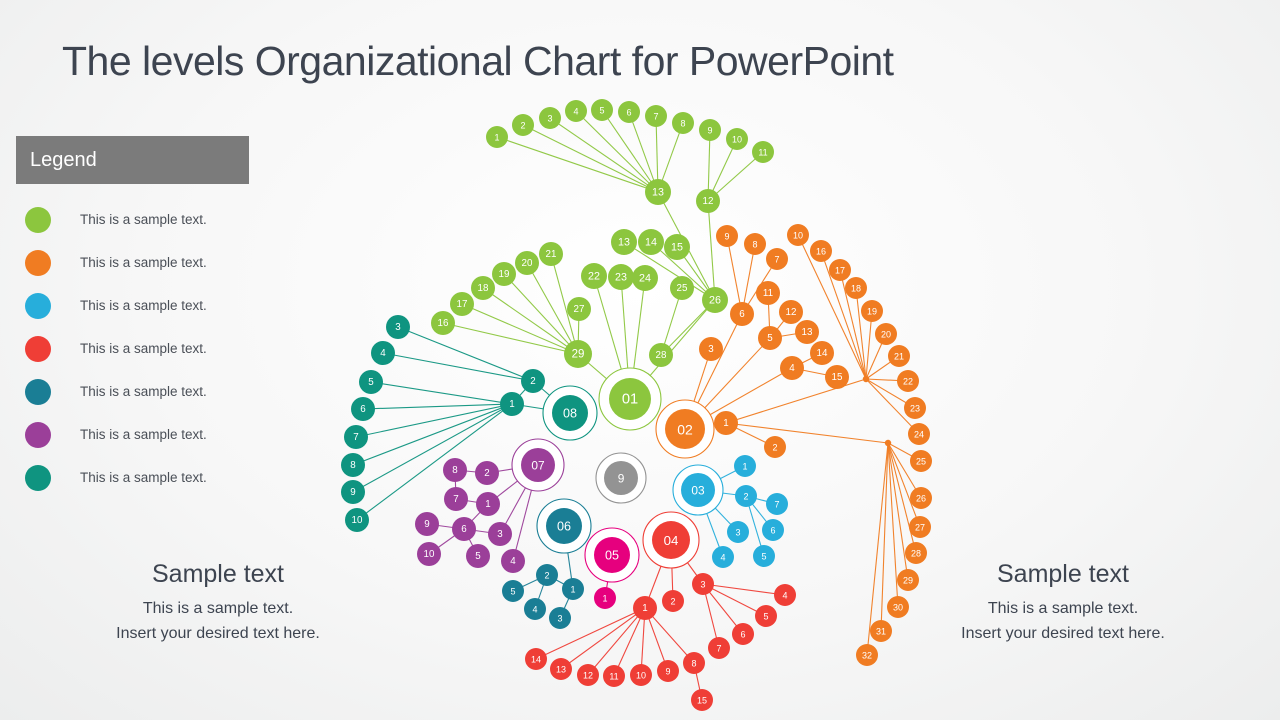 This screenshot has width=1280, height=720. I want to click on chart-node-g19: 19, so click(504, 274).